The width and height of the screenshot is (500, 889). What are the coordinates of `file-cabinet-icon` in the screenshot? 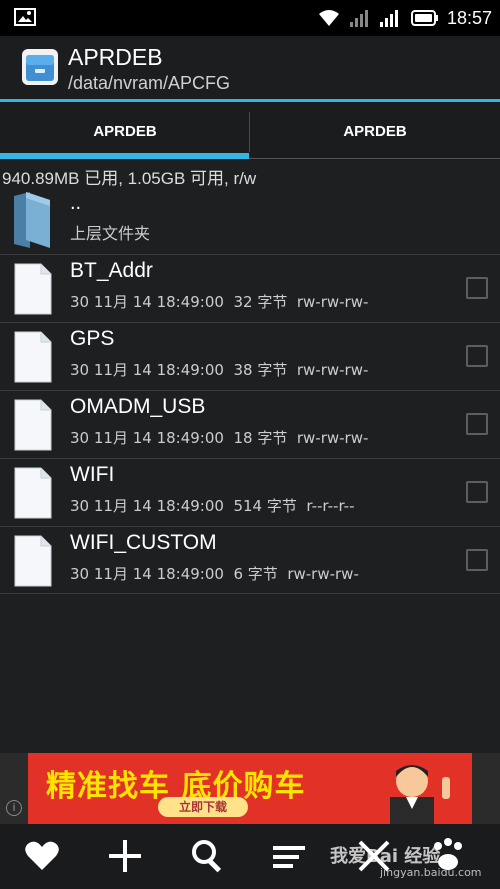 It's located at (40, 67).